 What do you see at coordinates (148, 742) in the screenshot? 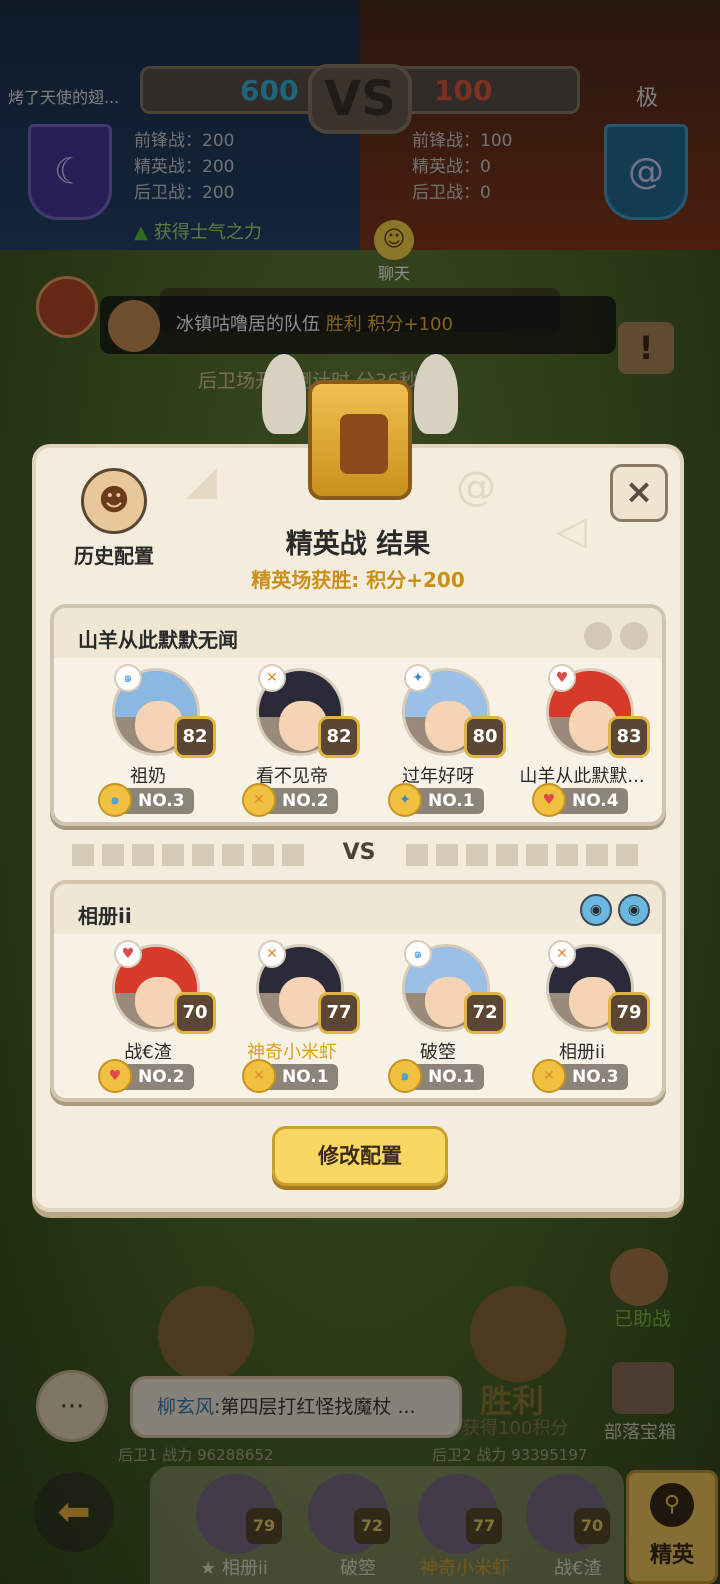
I see `hero-card: ๑ 82 祖奶๑ NO.3` at bounding box center [148, 742].